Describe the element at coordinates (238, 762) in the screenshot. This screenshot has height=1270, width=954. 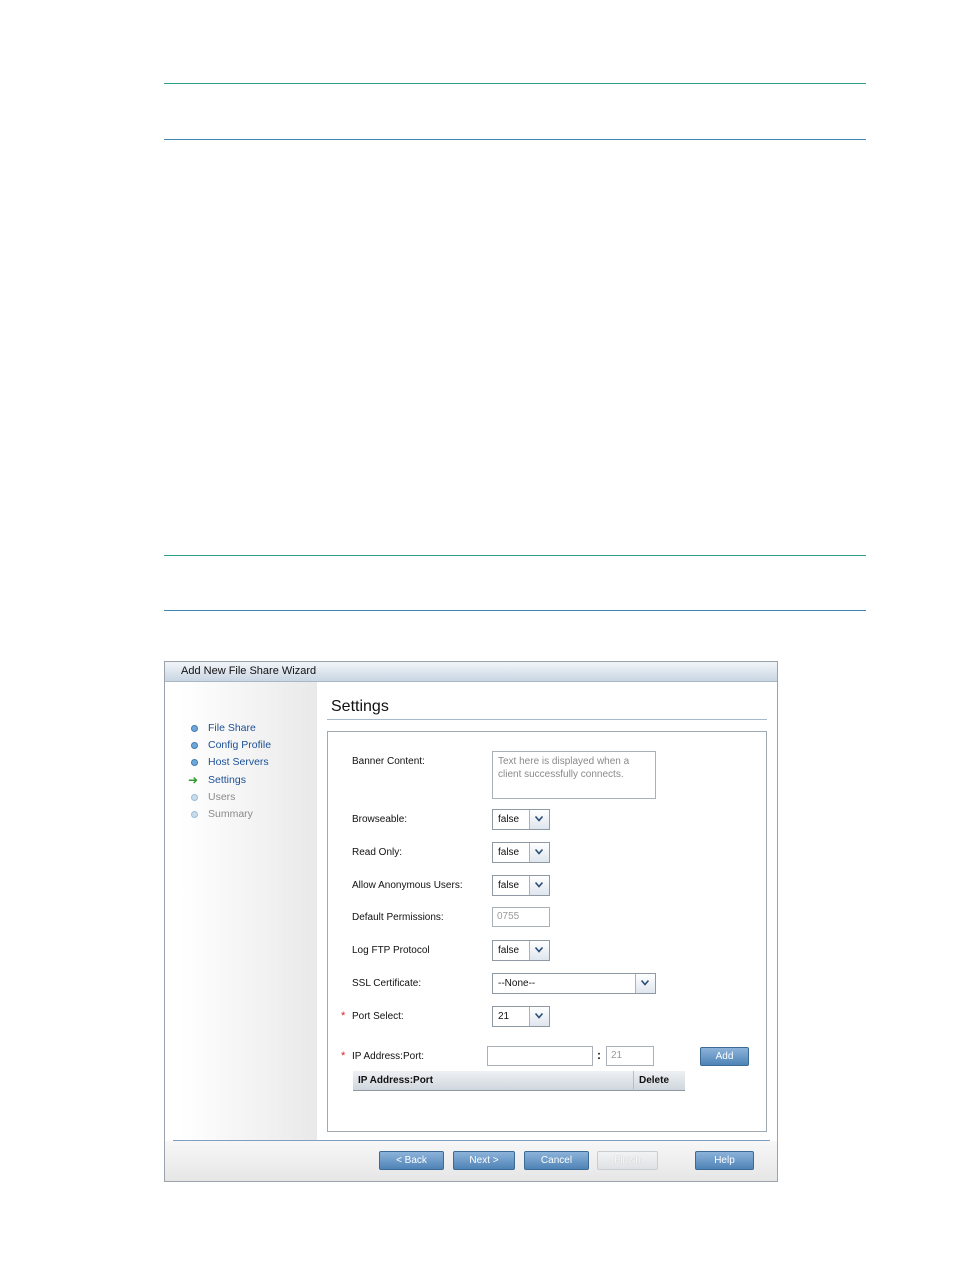
I see `step-label: Host Servers` at that location.